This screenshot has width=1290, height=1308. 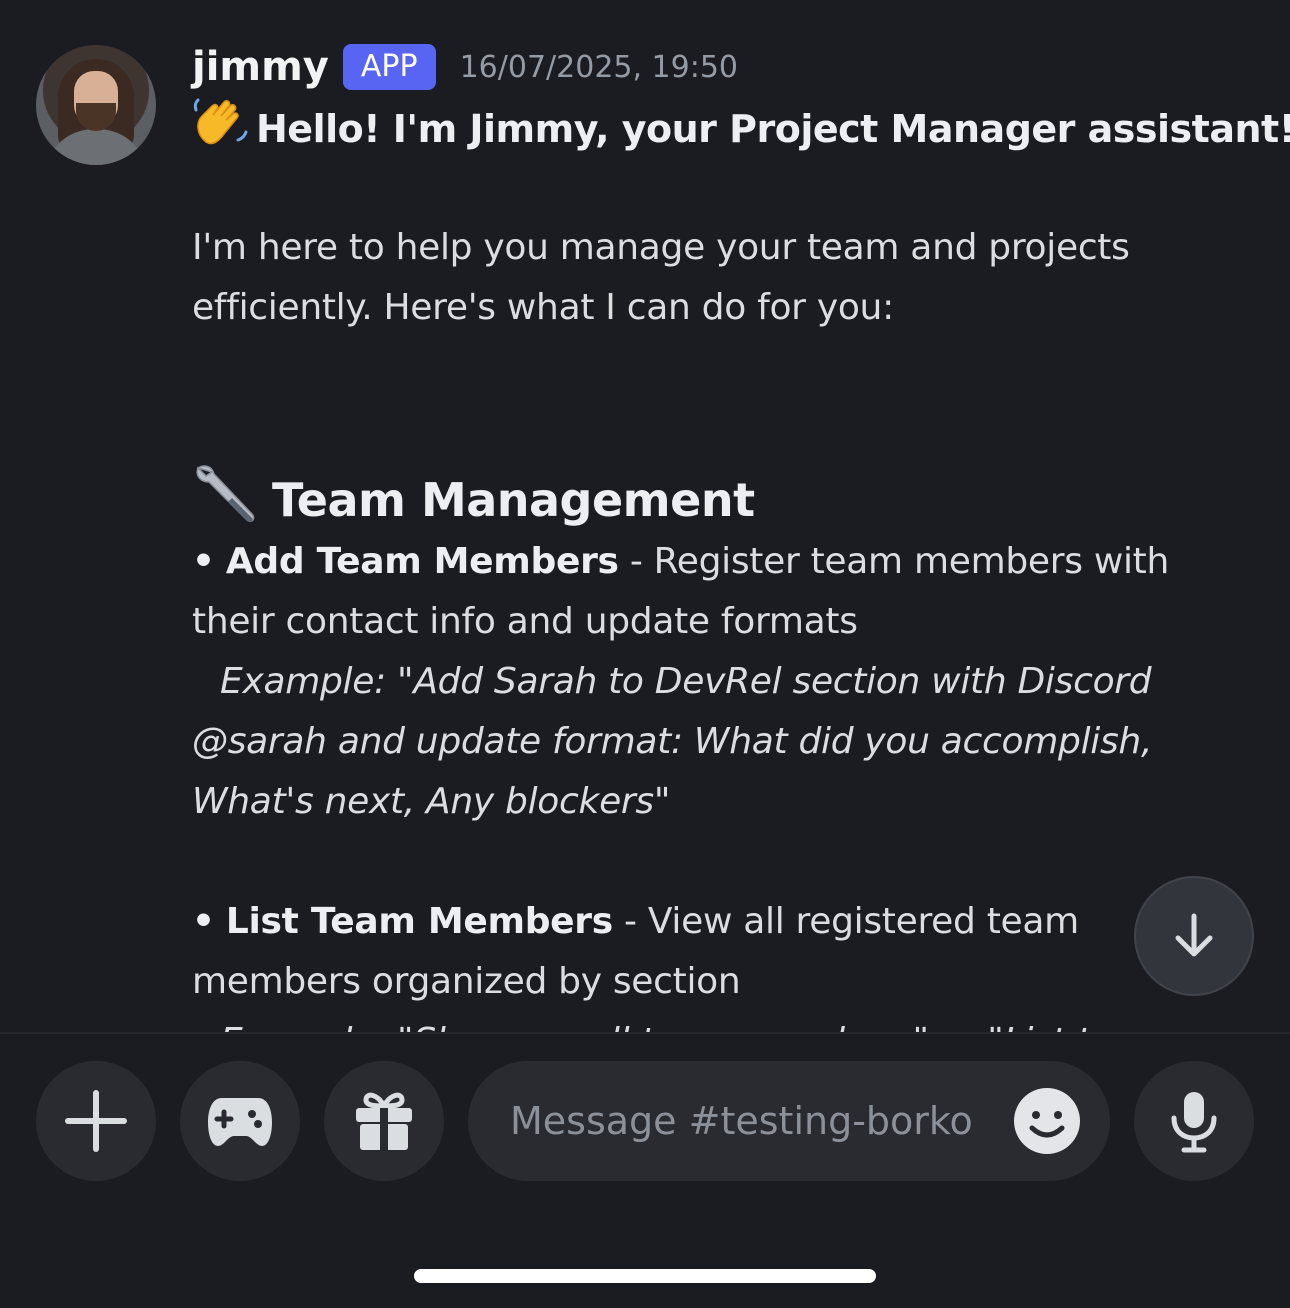 I want to click on scroll-to-bottom-button, so click(x=1194, y=936).